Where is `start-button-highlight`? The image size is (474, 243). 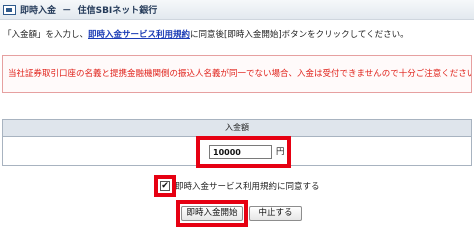 start-button-highlight is located at coordinates (212, 213).